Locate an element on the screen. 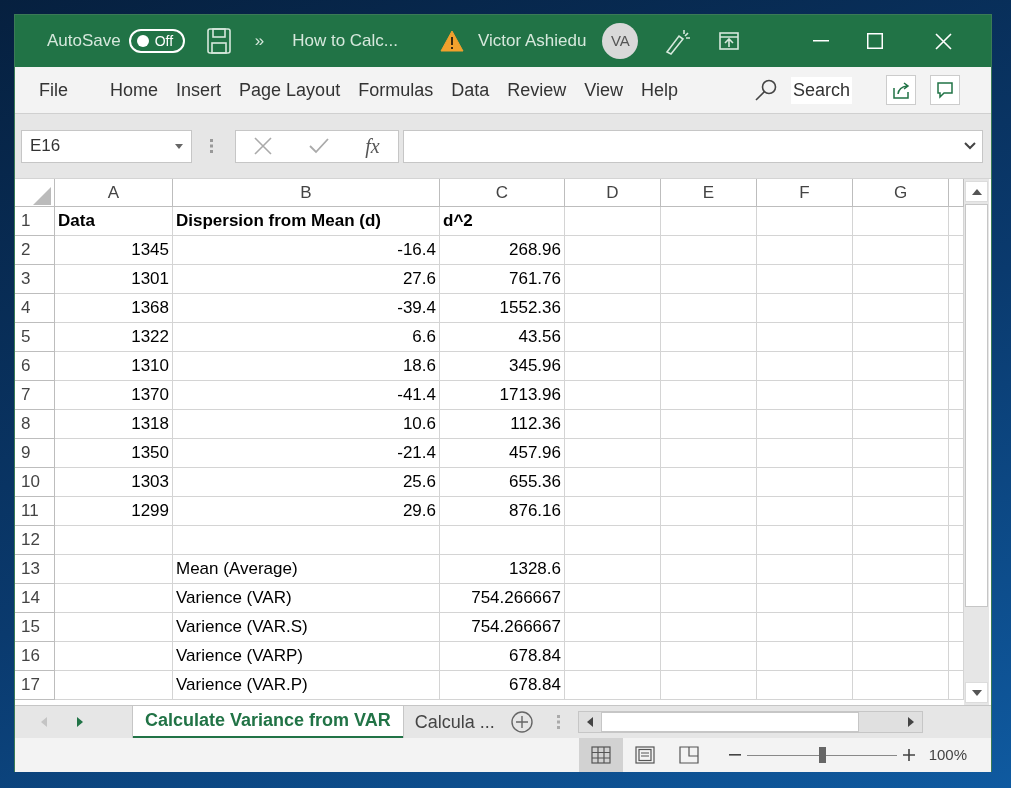 The width and height of the screenshot is (1011, 788). zoom-level: 100% is located at coordinates (947, 755).